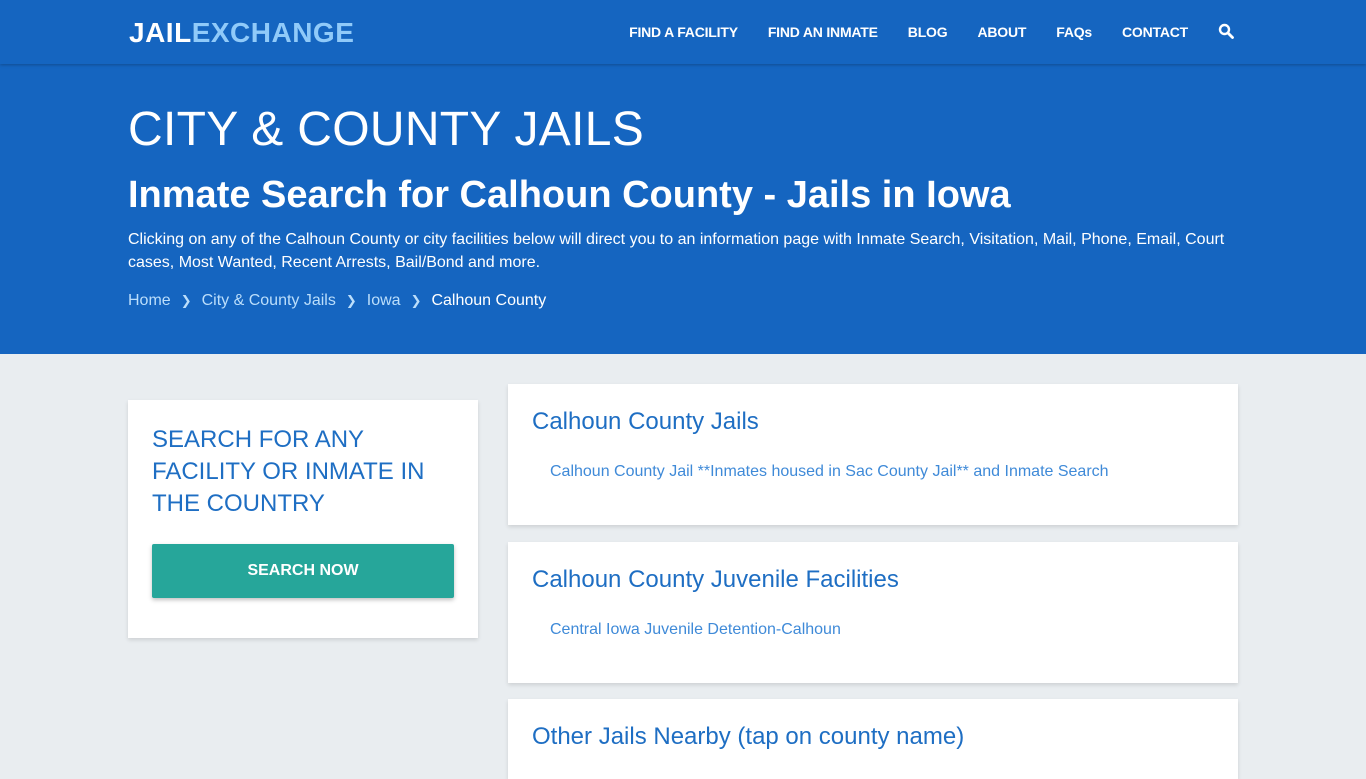 This screenshot has width=1366, height=779. What do you see at coordinates (273, 32) in the screenshot?
I see `logo-text-exchange: EXCHANGE` at bounding box center [273, 32].